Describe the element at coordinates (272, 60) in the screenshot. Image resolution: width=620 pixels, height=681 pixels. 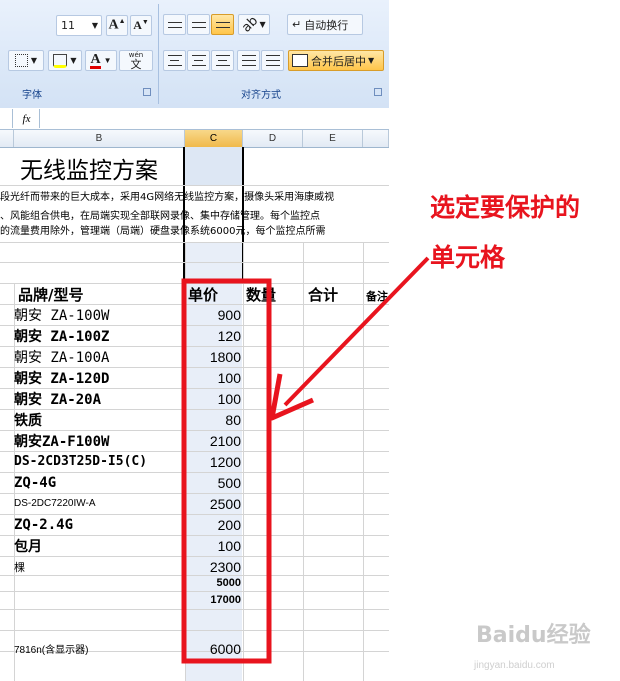
I see `increase-indent-button` at that location.